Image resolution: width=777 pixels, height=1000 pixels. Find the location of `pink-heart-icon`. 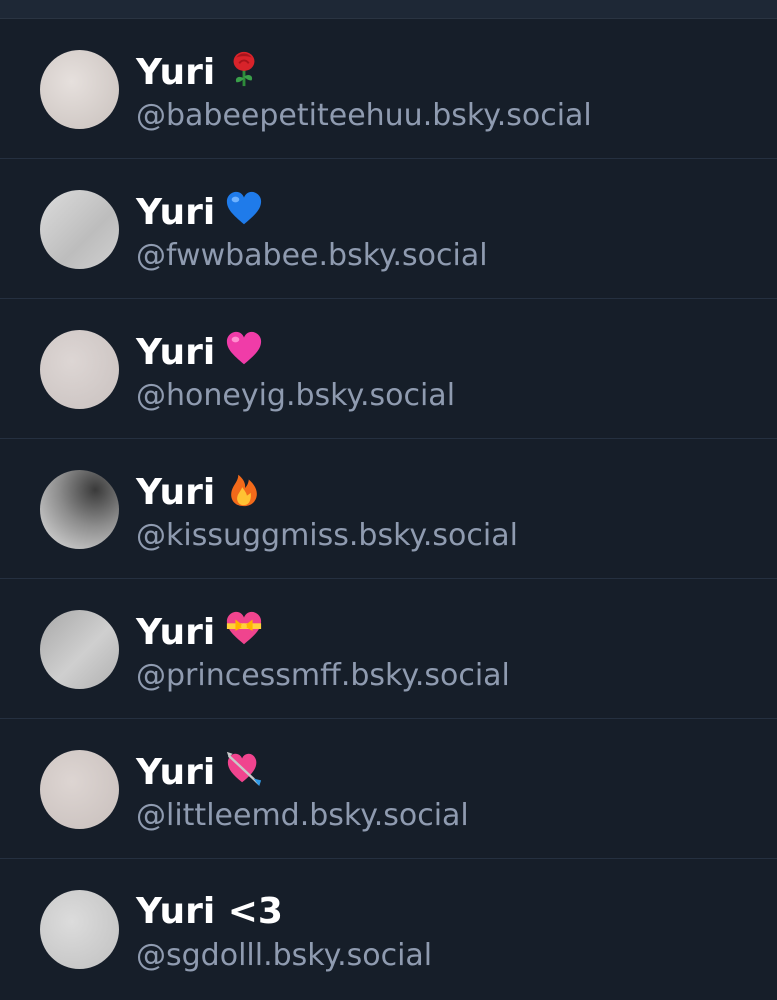

pink-heart-icon is located at coordinates (244, 348).